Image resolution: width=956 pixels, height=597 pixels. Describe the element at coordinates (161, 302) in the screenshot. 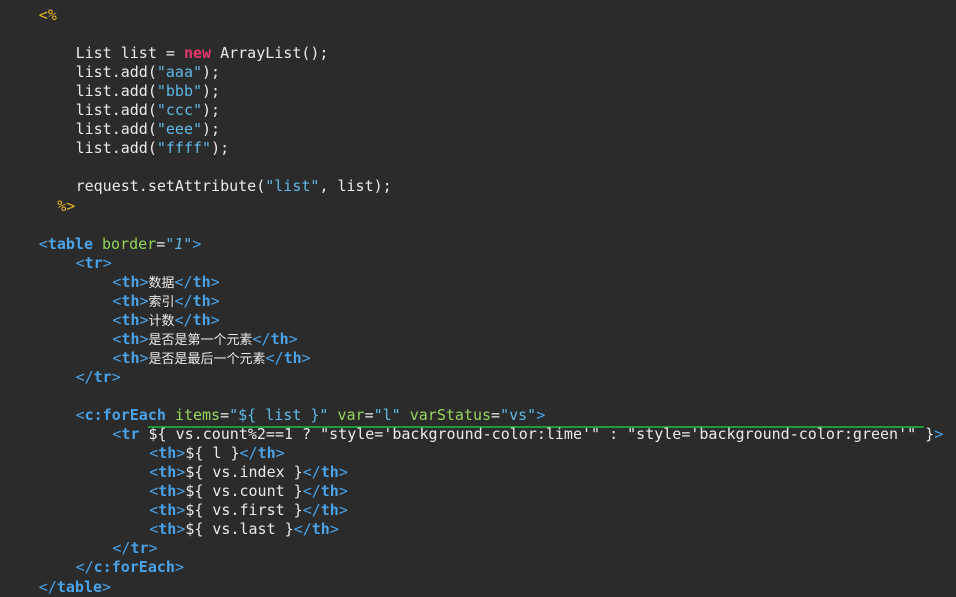

I see `code-token-cjk: 索引` at that location.